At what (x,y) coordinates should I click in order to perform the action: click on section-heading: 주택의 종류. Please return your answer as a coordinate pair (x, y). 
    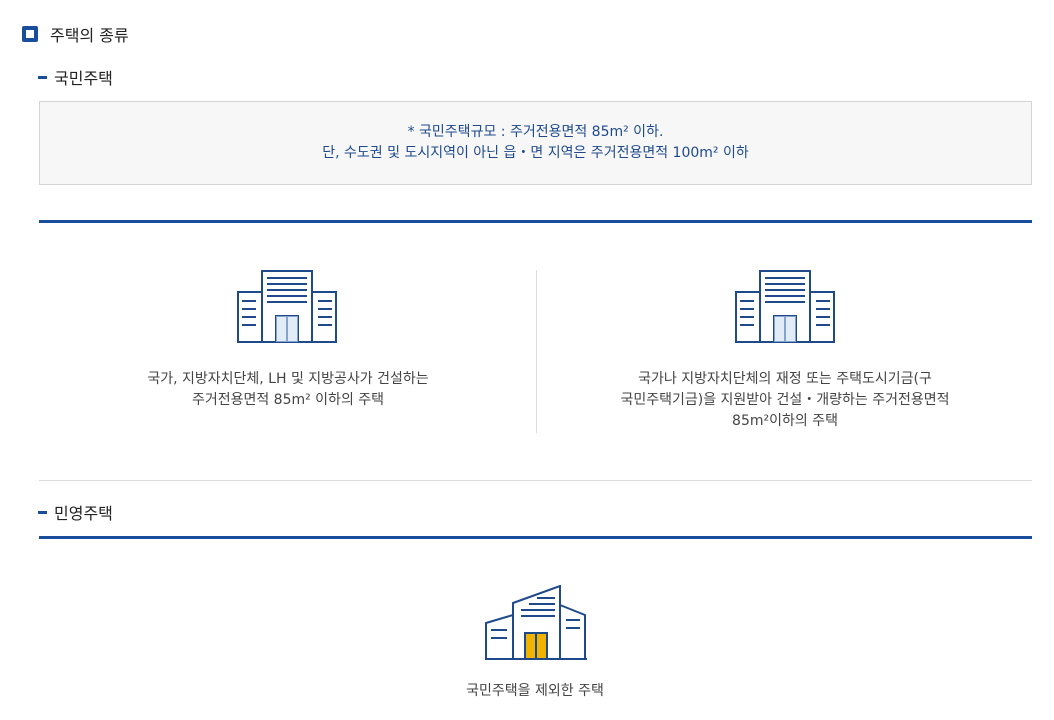
    Looking at the image, I should click on (75, 34).